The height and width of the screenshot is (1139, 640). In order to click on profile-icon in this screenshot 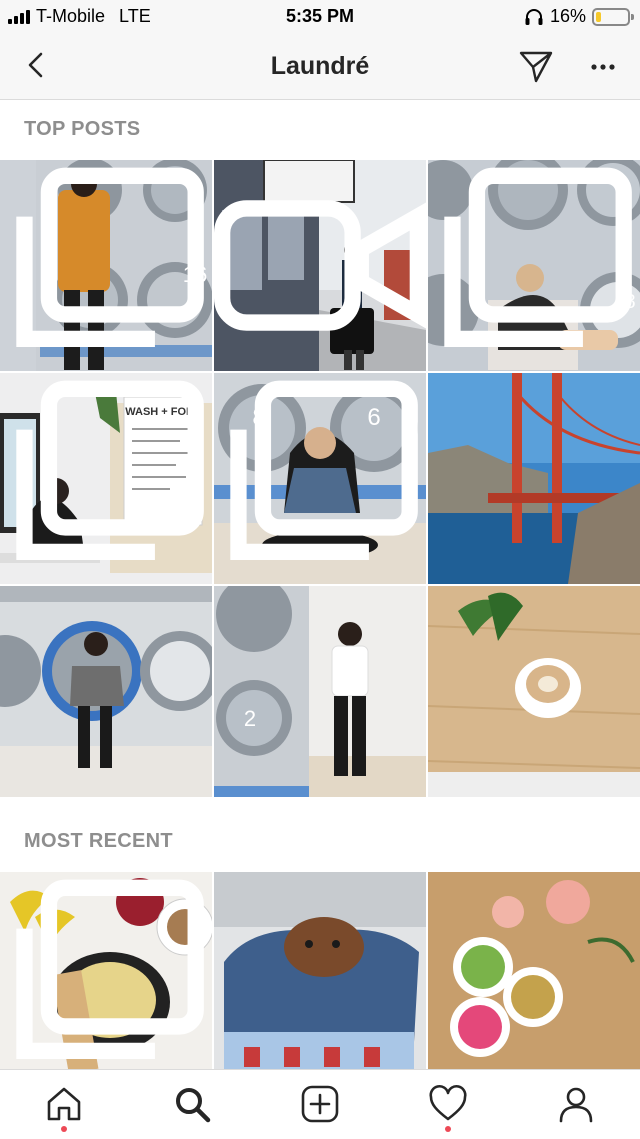, I will do `click(576, 1105)`.